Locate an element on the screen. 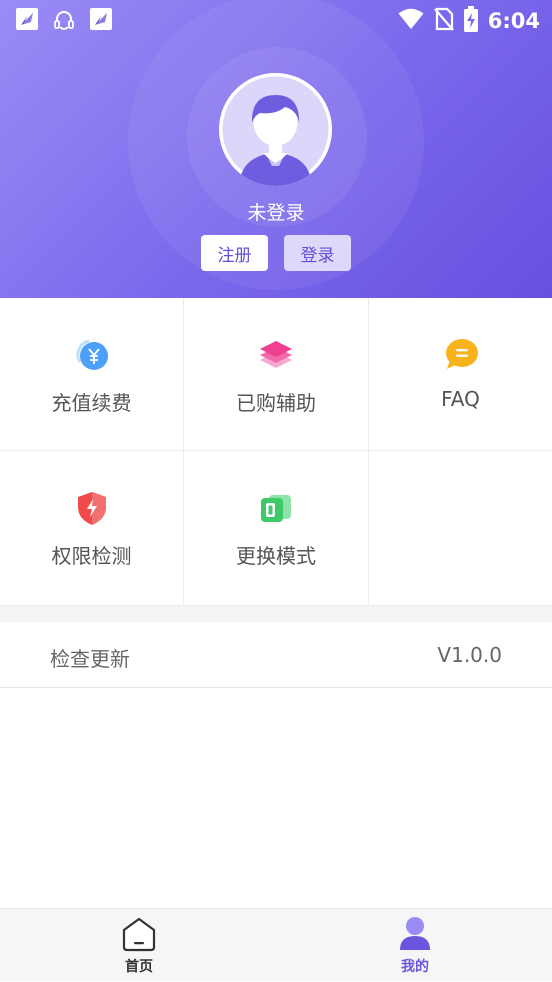  menu-item-label: 权限检测 is located at coordinates (91, 556).